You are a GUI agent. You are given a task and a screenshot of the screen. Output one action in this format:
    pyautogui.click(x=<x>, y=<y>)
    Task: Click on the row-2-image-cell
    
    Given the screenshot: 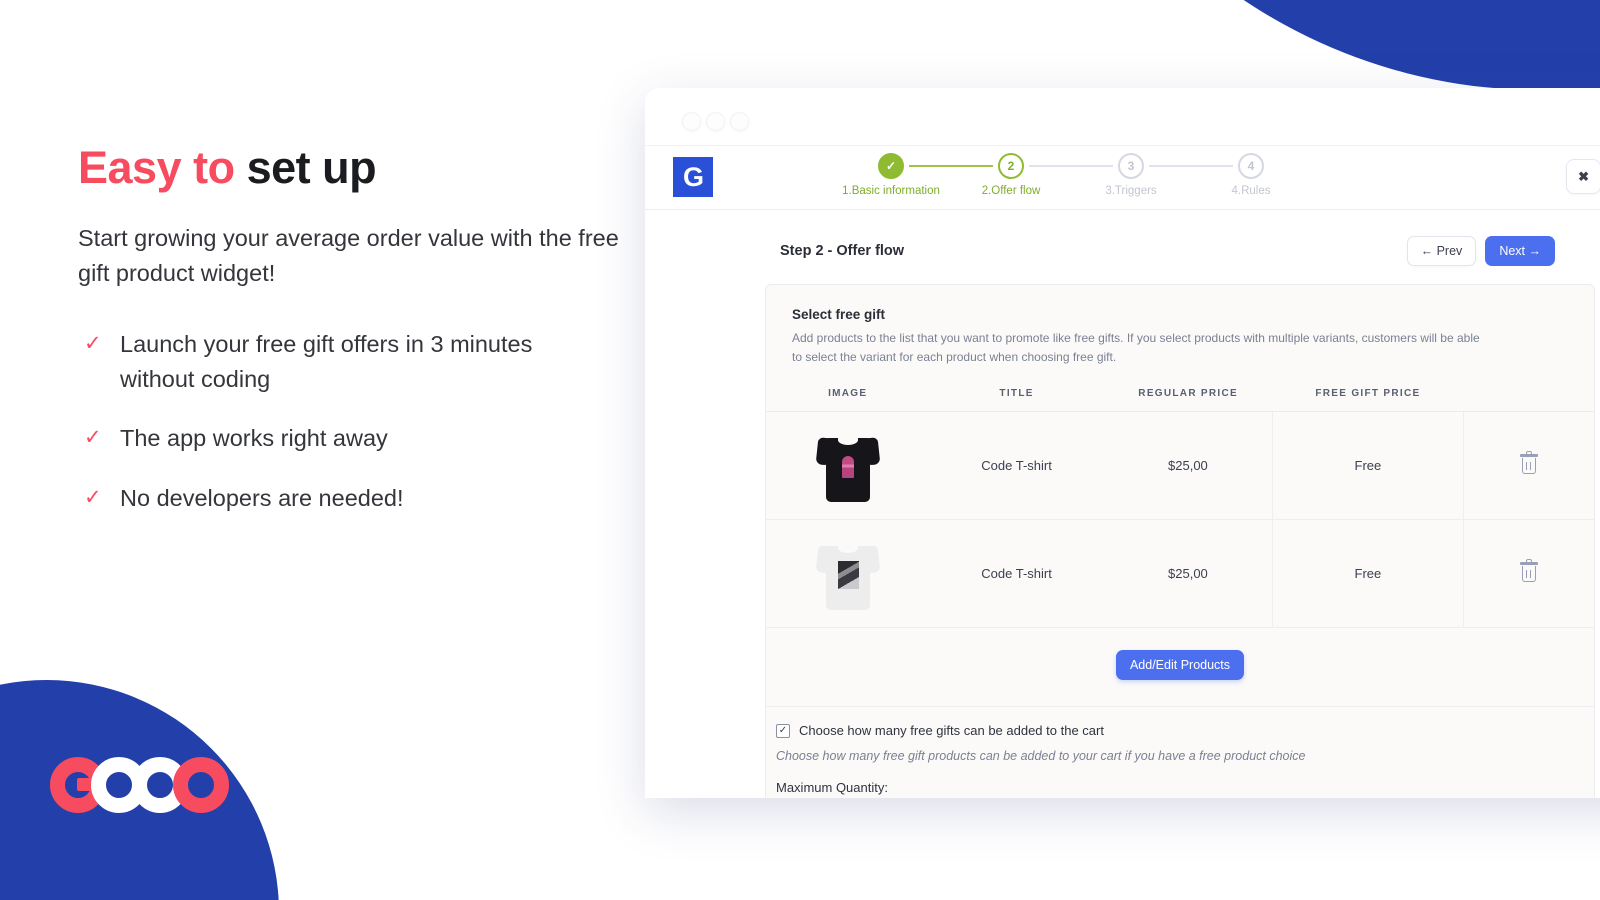 What is the action you would take?
    pyautogui.click(x=848, y=574)
    